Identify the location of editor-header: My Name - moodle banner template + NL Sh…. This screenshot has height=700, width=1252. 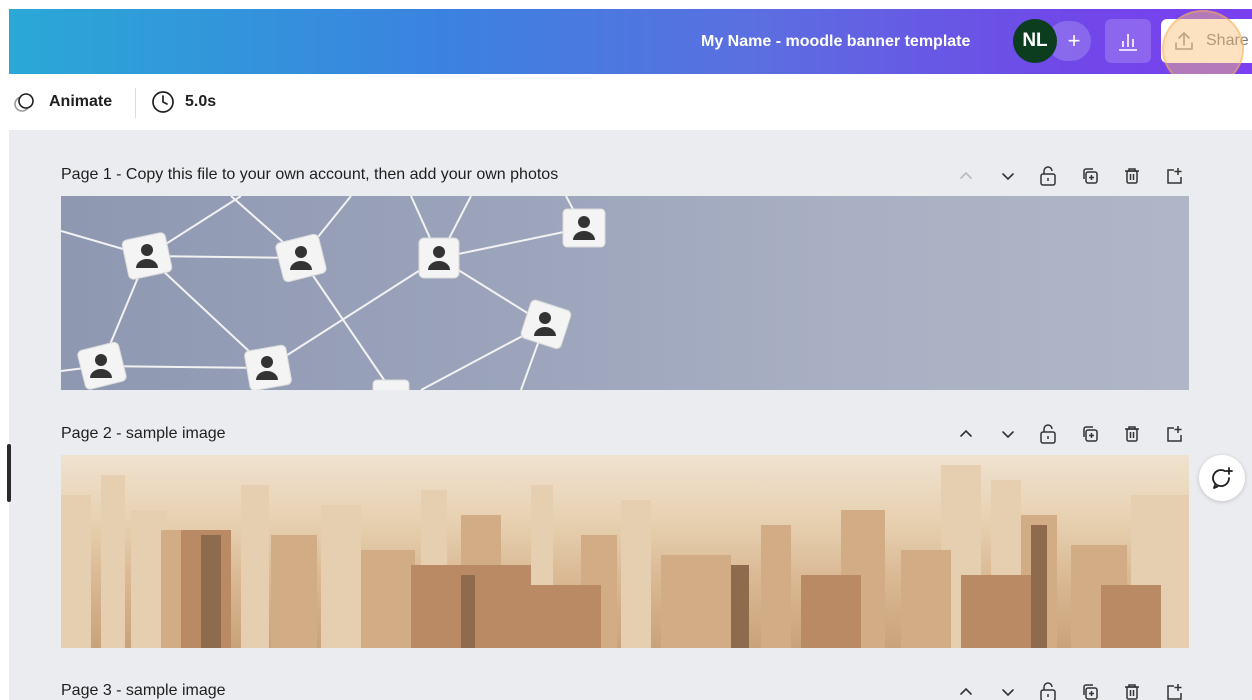
(630, 41).